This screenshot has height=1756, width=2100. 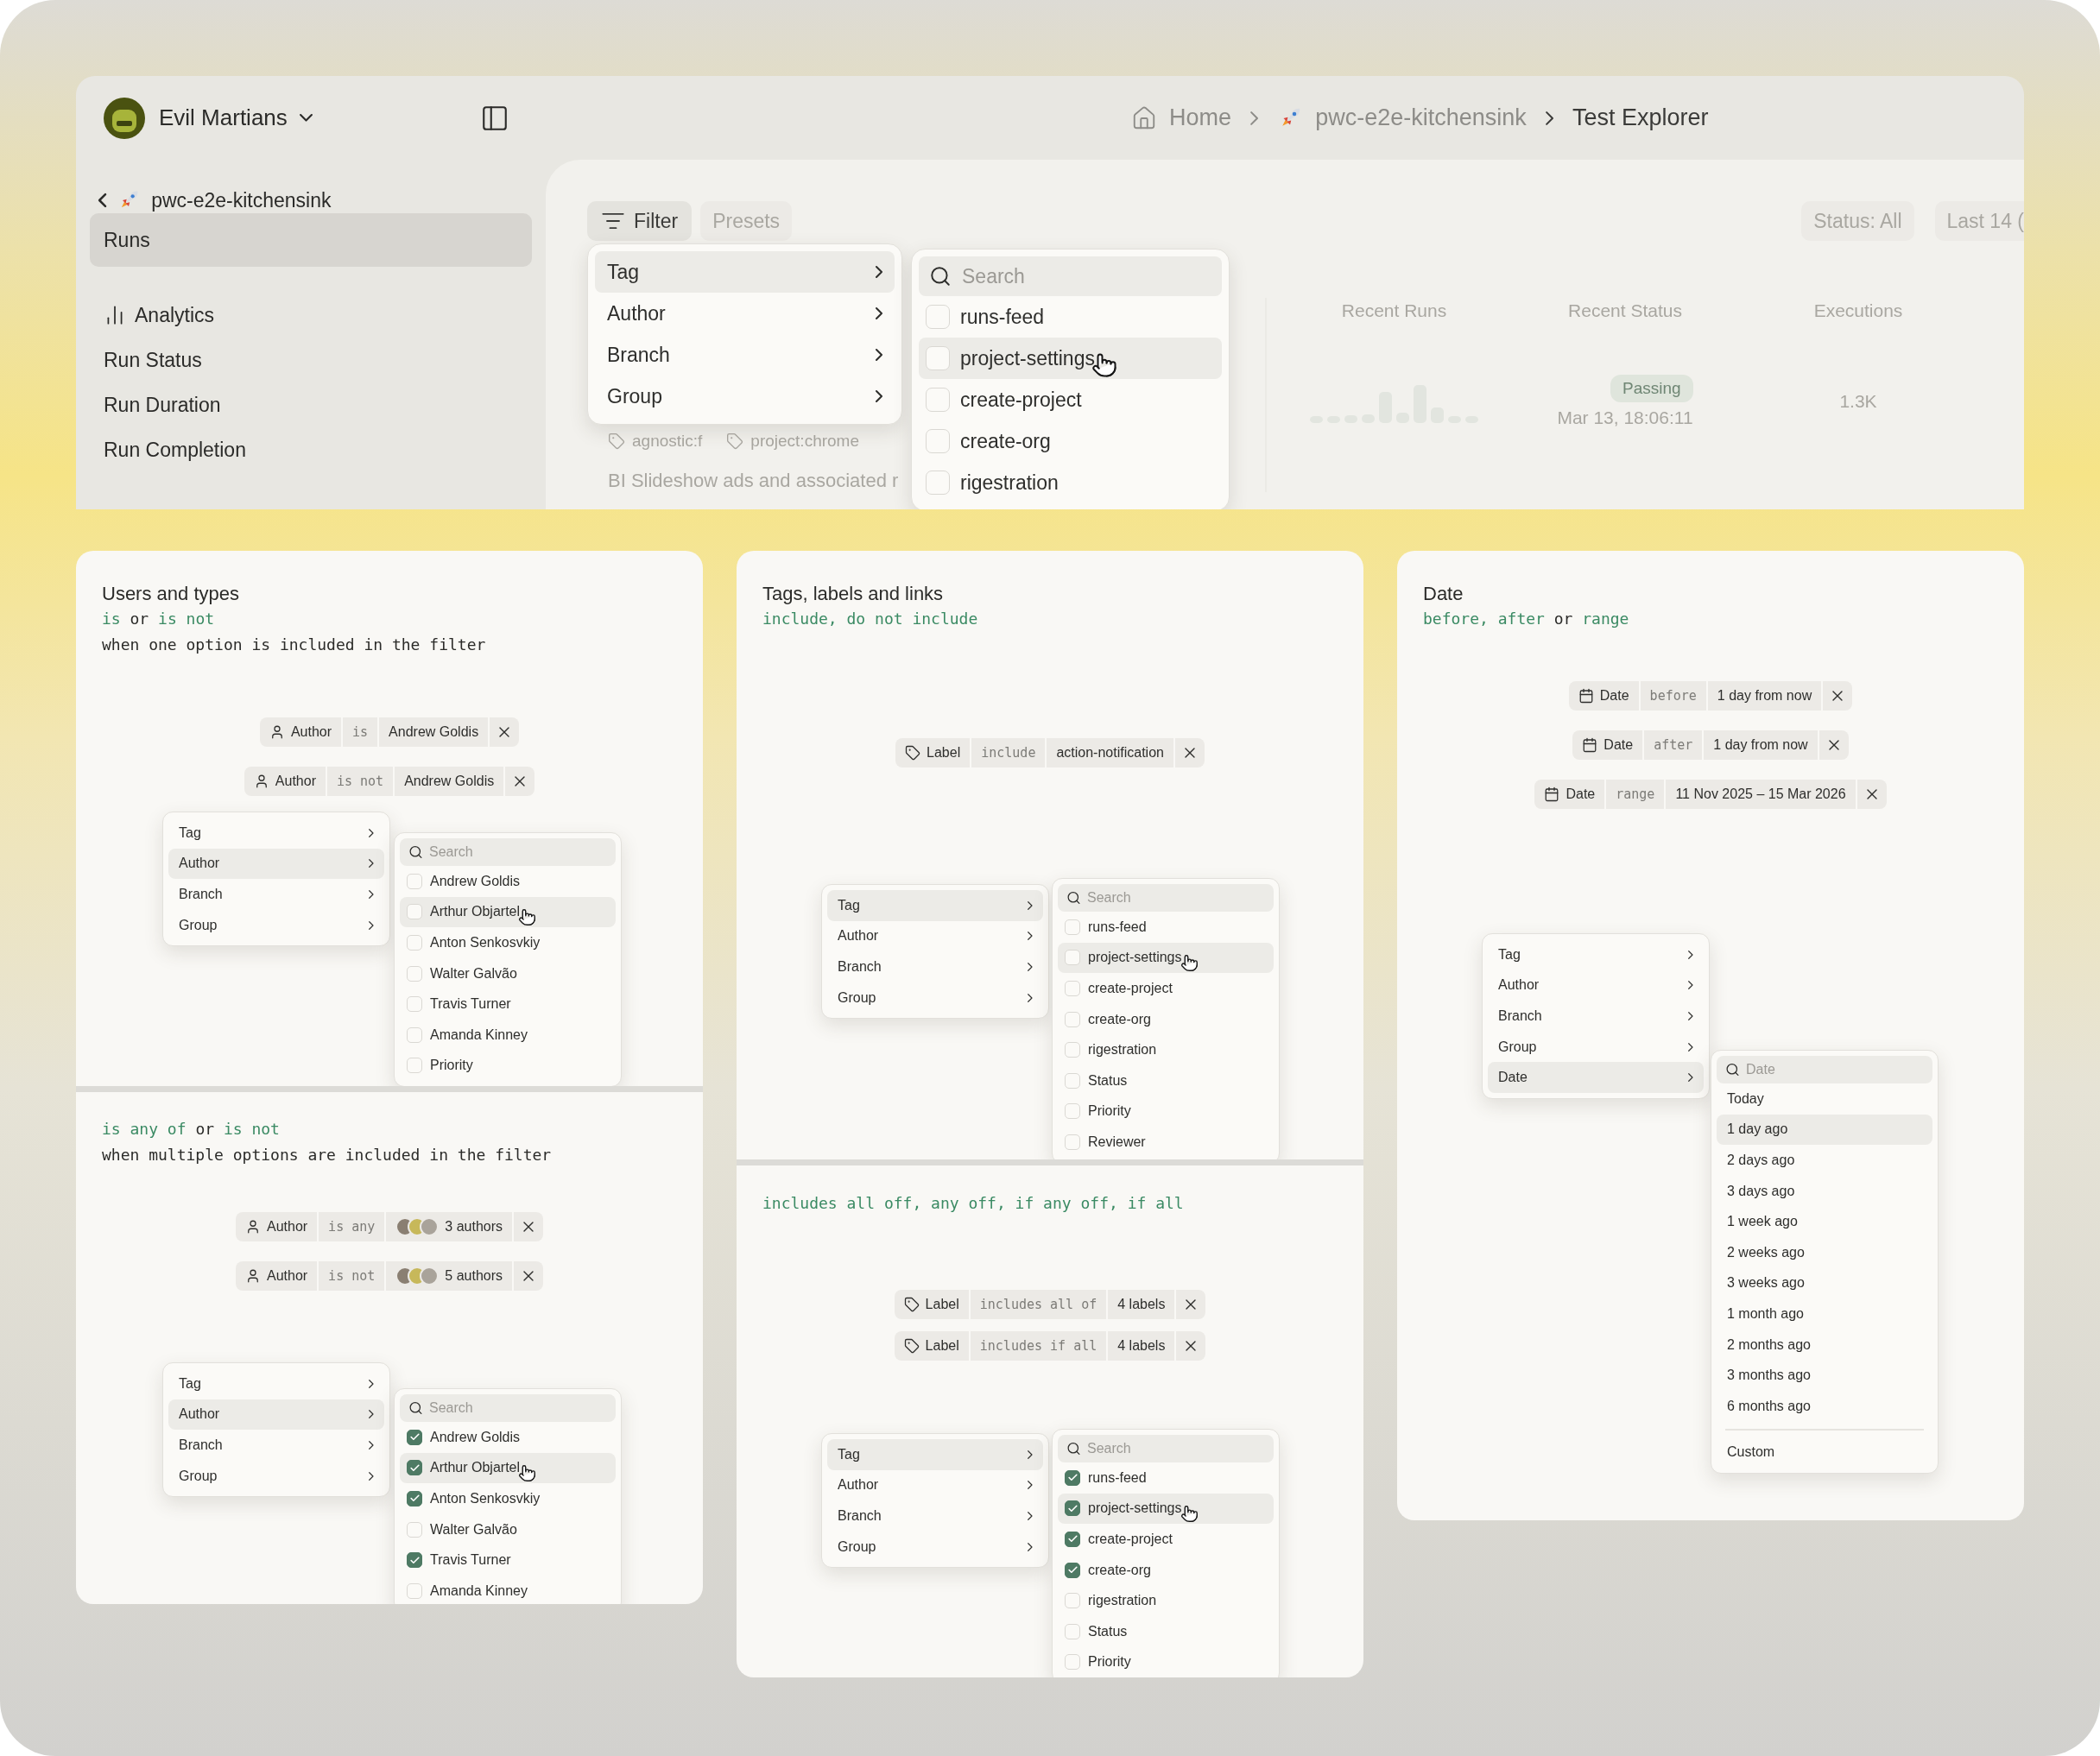 What do you see at coordinates (1110, 752) in the screenshot?
I see `filter-value: action-notification` at bounding box center [1110, 752].